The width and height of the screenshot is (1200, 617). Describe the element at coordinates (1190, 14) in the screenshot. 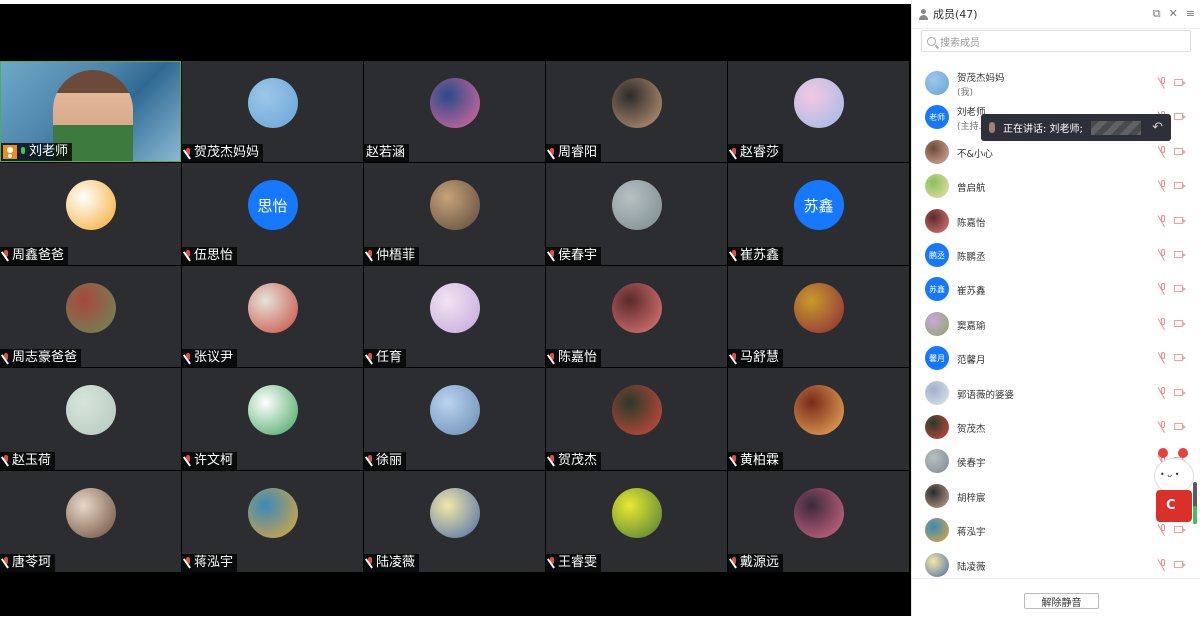

I see `menu-icon: ≡` at that location.